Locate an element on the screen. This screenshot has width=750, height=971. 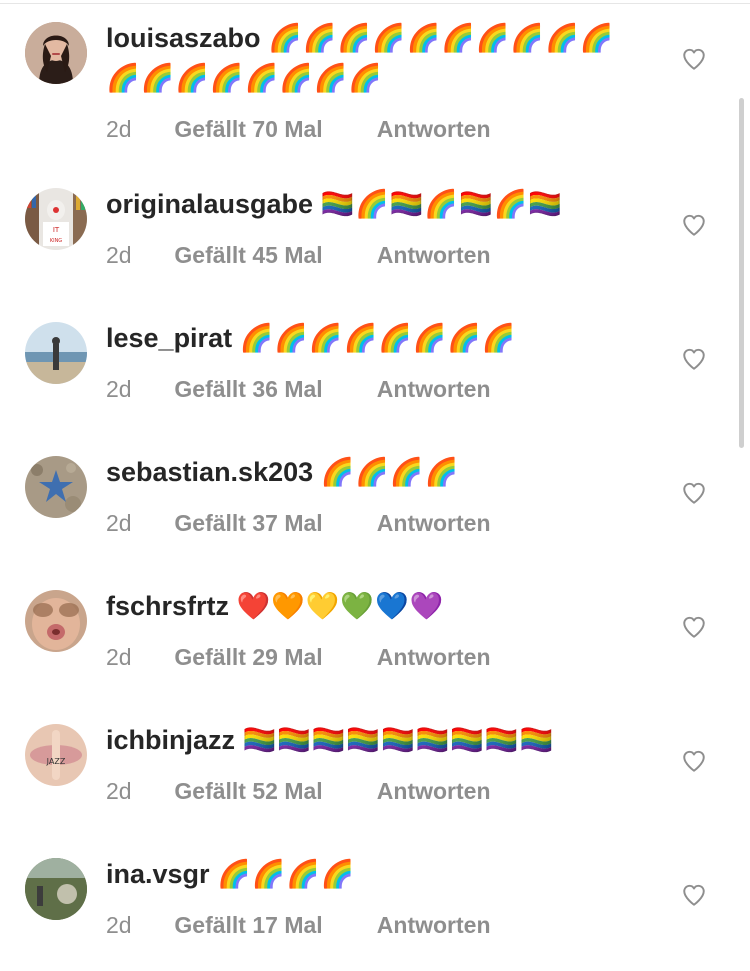
comment-content: 🏳️‍🌈🌈🏳️‍🌈🌈🏳️‍🌈🌈🏳️‍🌈 is located at coordinates (441, 204).